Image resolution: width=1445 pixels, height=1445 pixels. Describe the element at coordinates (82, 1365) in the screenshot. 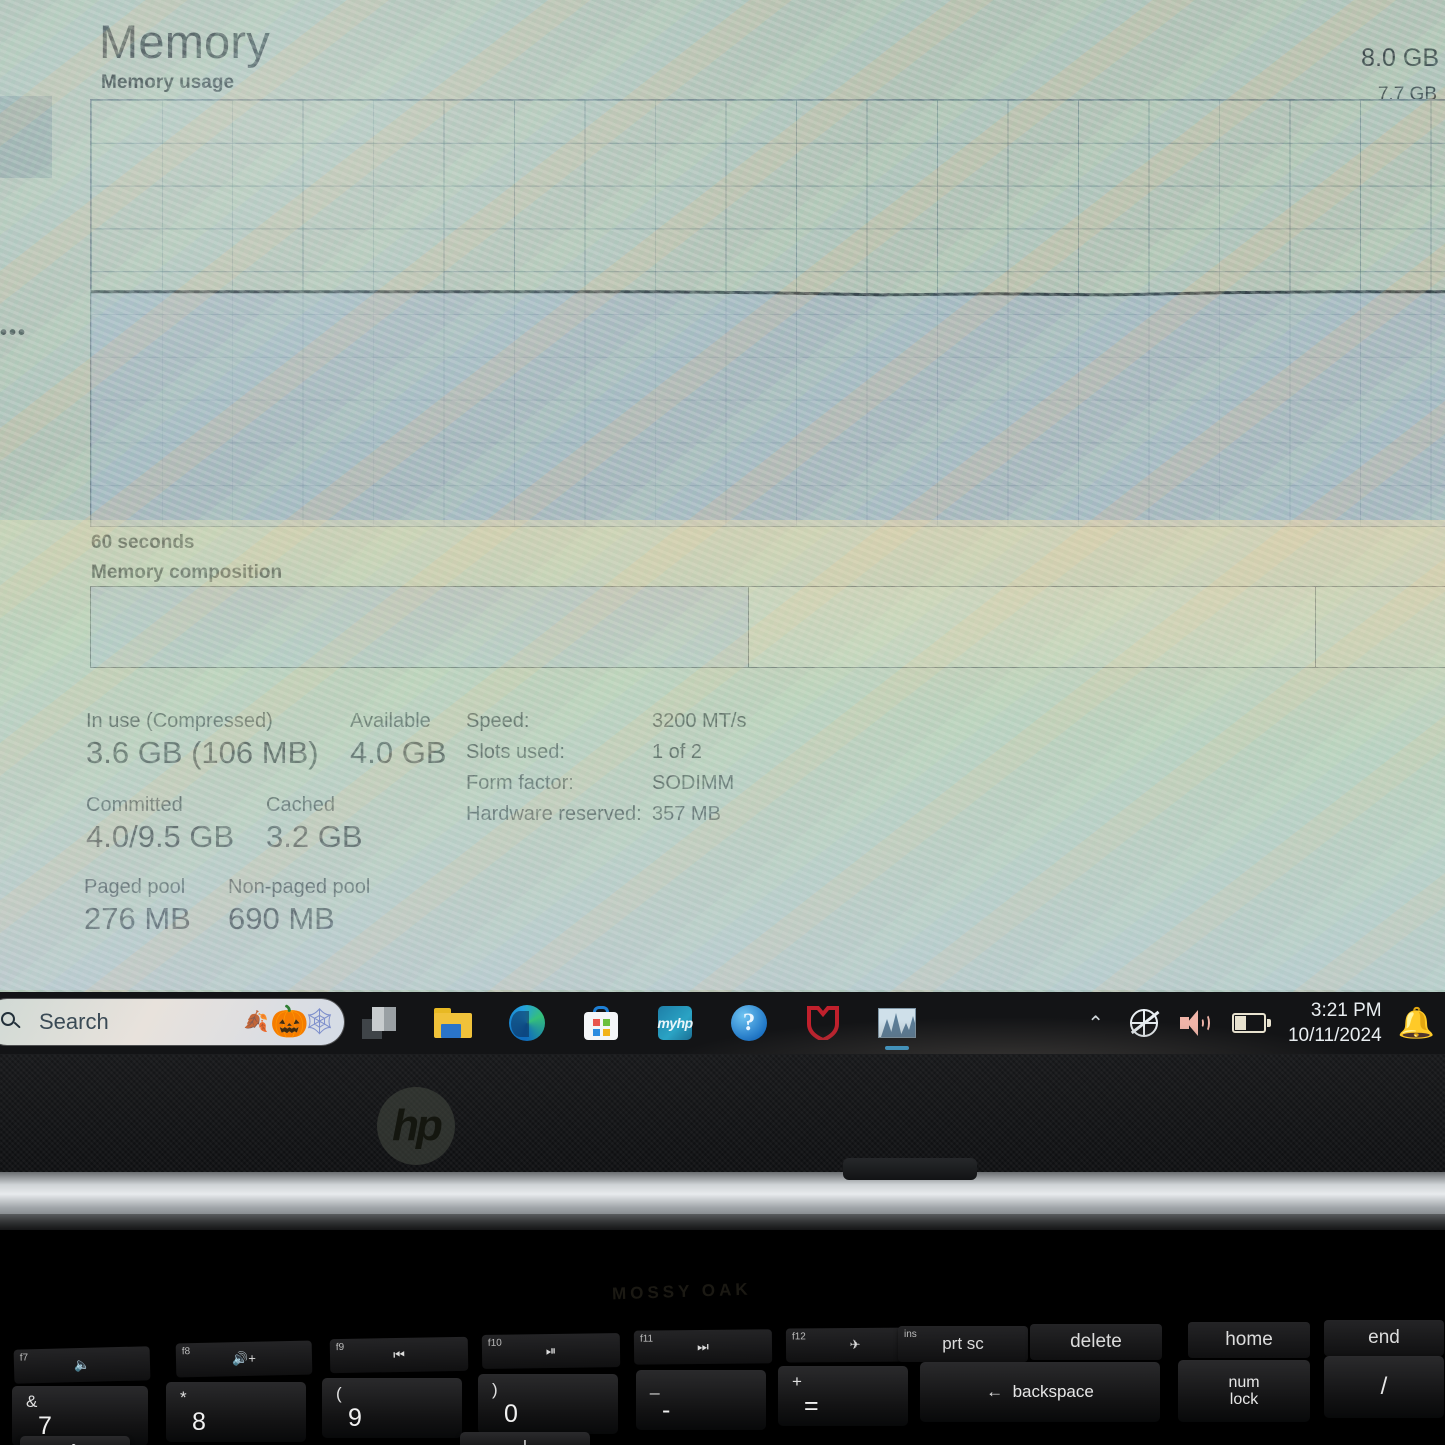

I see `key-f7: f7 🔈` at that location.